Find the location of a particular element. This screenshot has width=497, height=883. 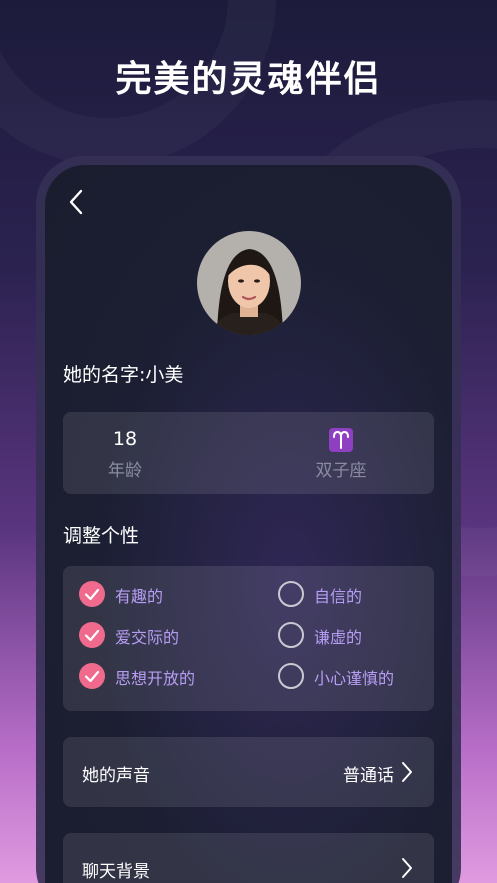

voice-setting-row: 她的声音 普通话 is located at coordinates (248, 772).